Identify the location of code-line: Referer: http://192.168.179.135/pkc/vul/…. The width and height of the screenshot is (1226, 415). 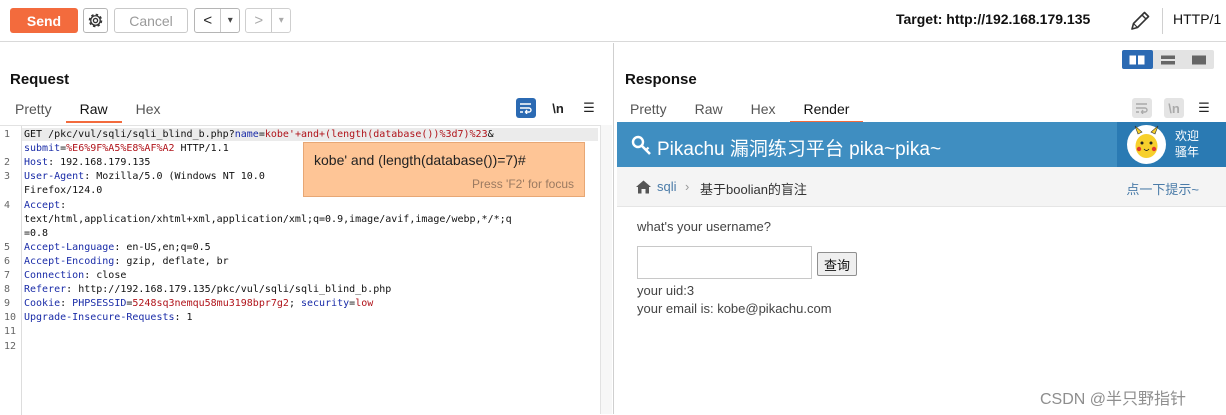
(207, 289).